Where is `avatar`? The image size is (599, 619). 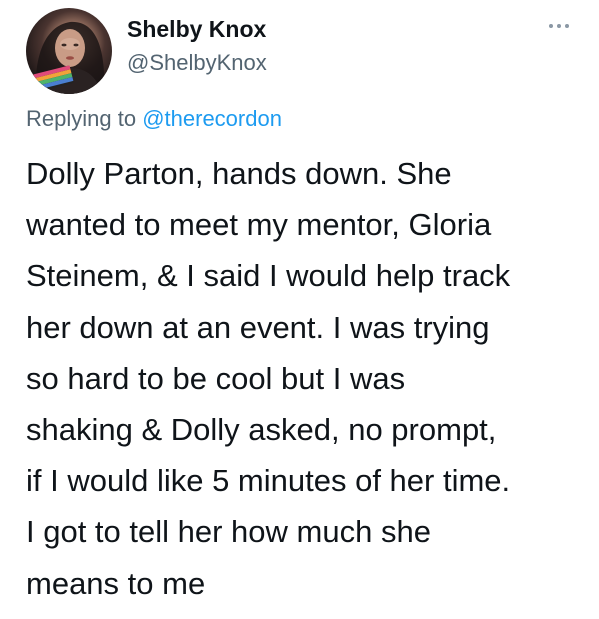
avatar is located at coordinates (69, 51).